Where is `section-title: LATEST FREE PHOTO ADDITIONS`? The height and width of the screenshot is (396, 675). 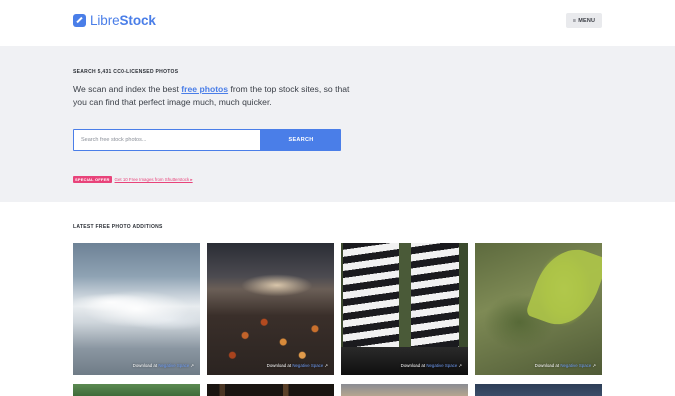 section-title: LATEST FREE PHOTO ADDITIONS is located at coordinates (118, 227).